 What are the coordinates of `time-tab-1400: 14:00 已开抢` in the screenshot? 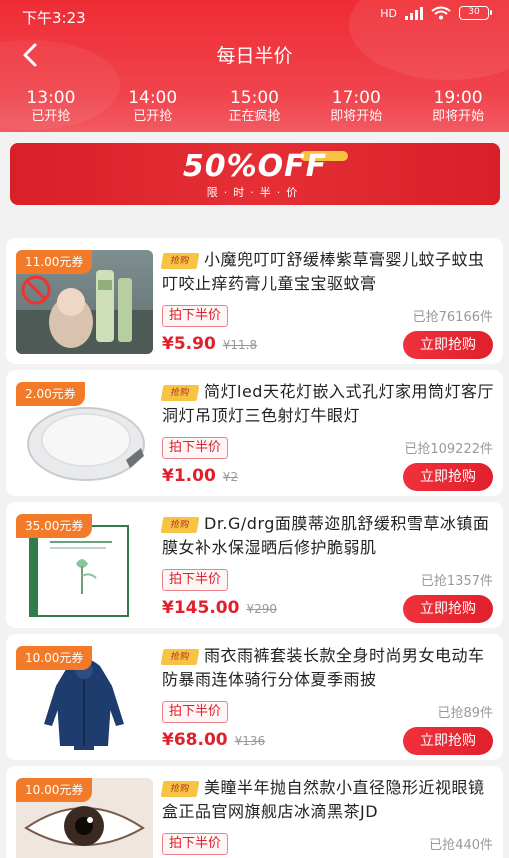 It's located at (153, 110).